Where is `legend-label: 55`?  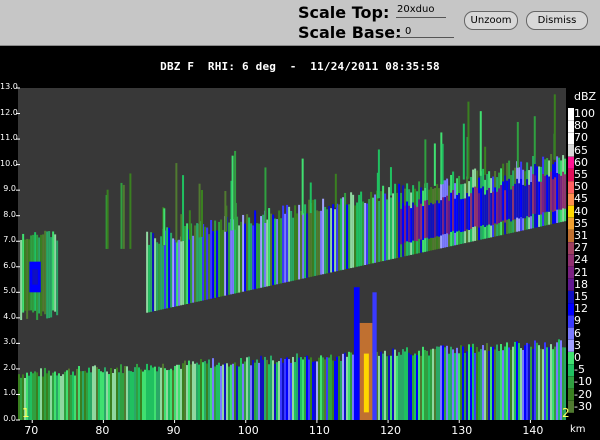
legend-label: 55 is located at coordinates (581, 174).